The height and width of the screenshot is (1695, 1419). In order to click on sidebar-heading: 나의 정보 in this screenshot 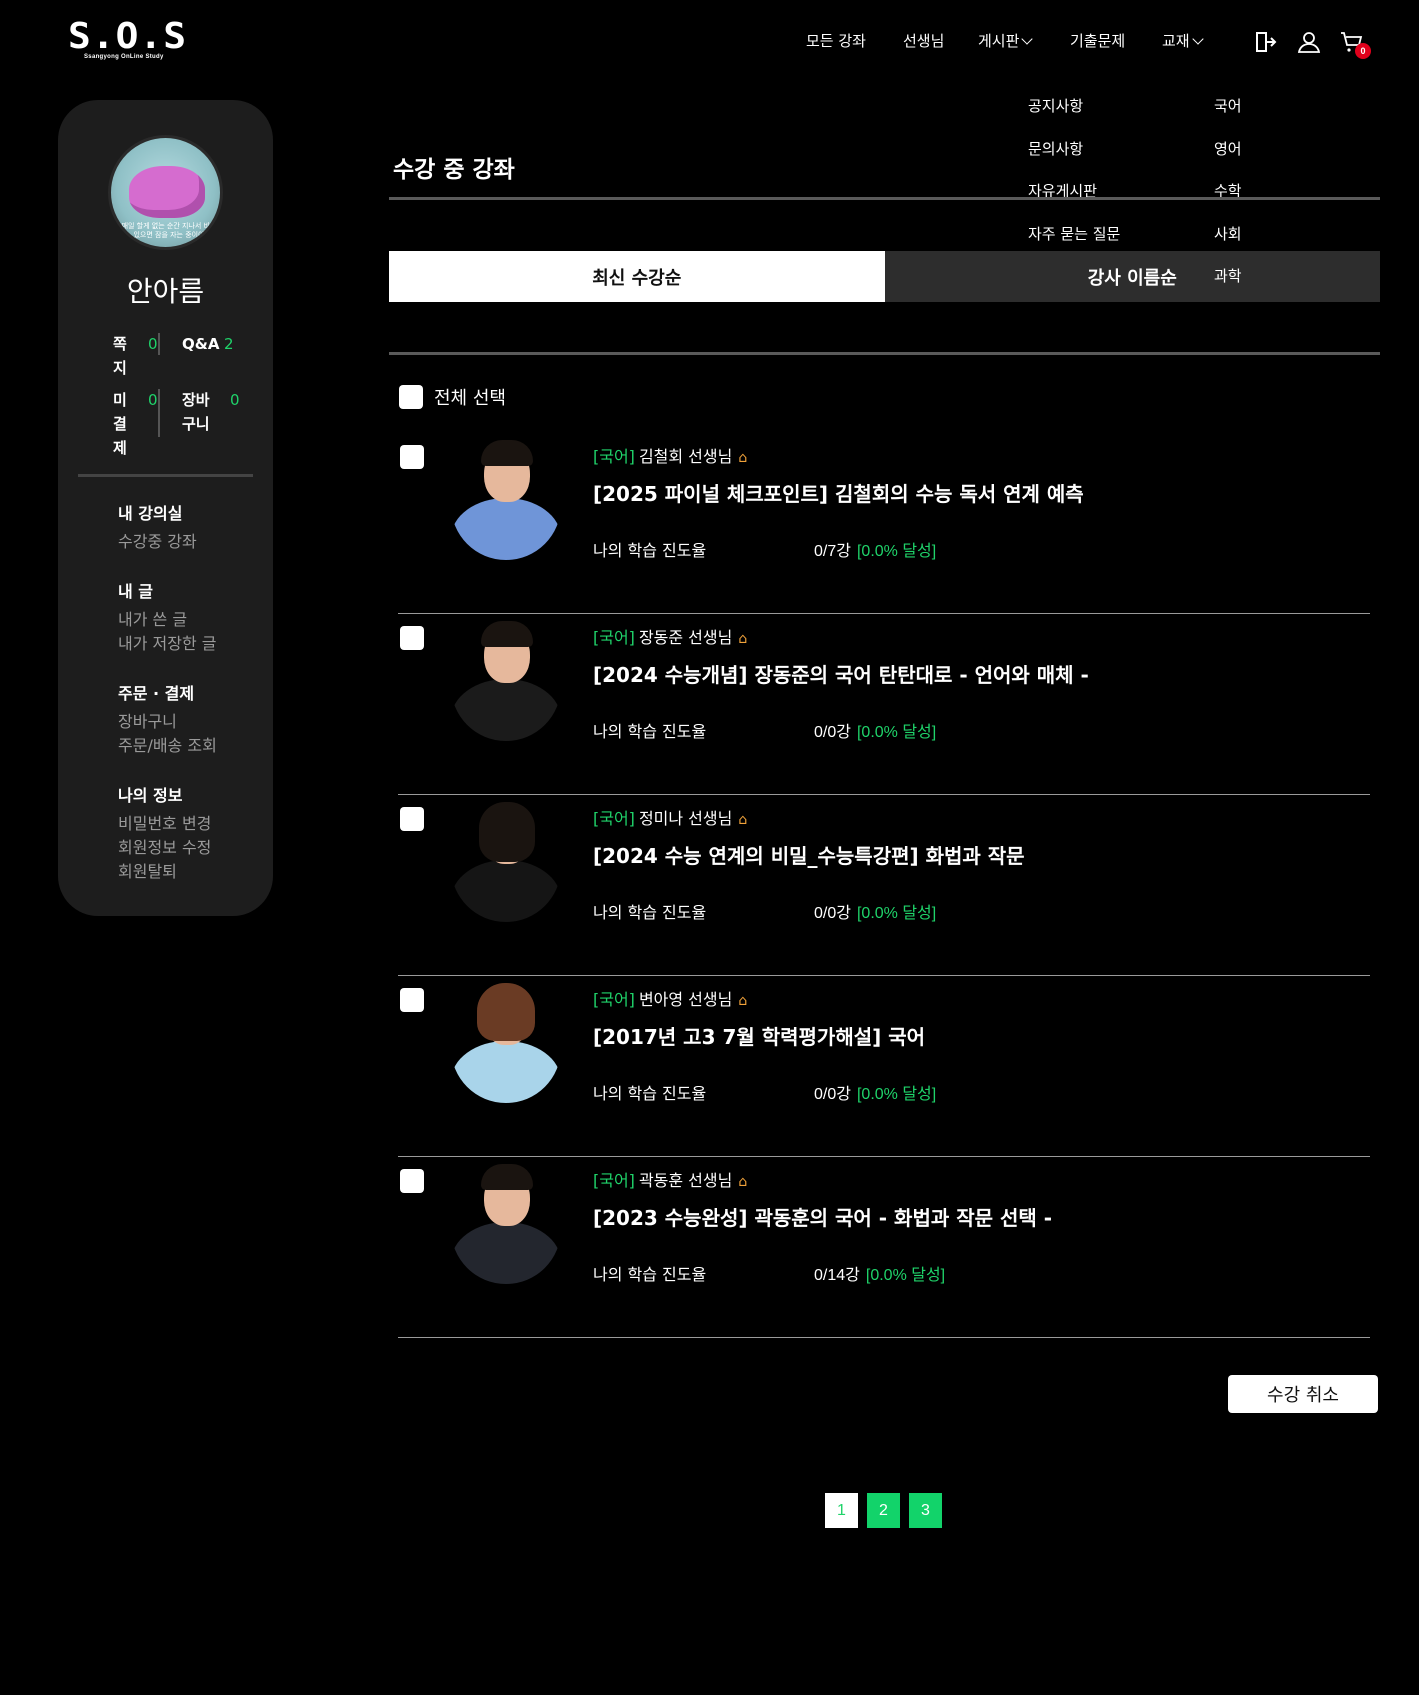, I will do `click(150, 795)`.